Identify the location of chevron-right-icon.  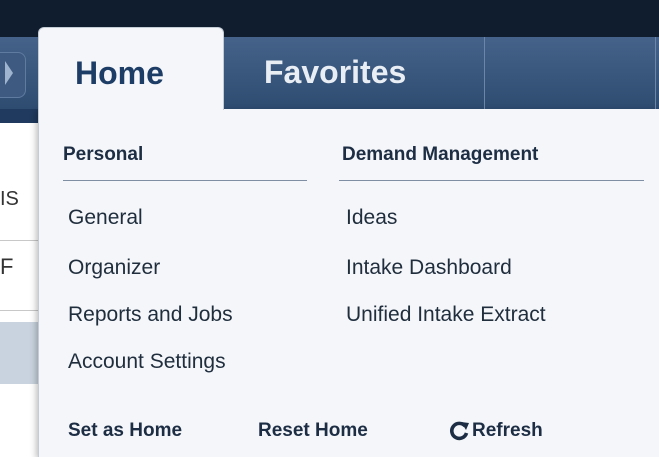
(9, 73).